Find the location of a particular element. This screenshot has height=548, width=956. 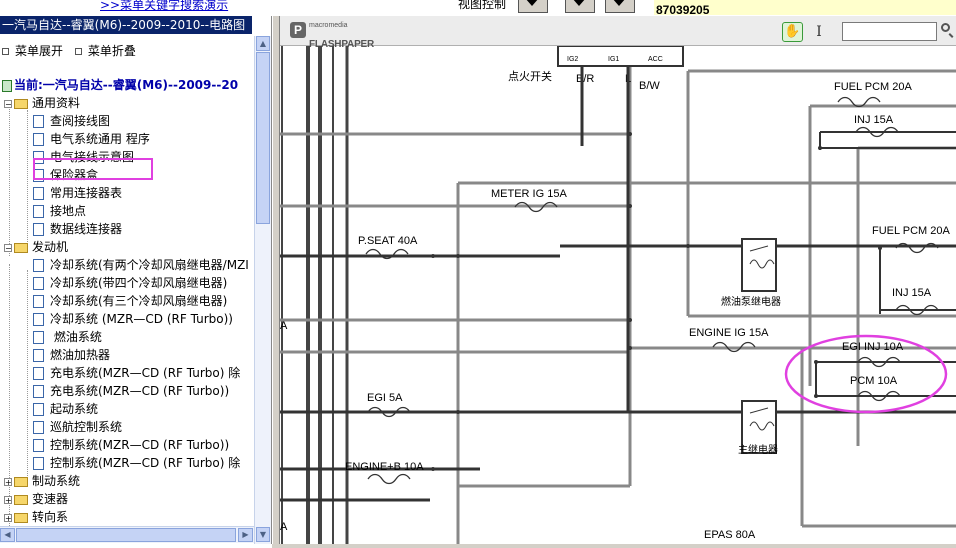

view-control-label: 视图控制 is located at coordinates (482, 5).